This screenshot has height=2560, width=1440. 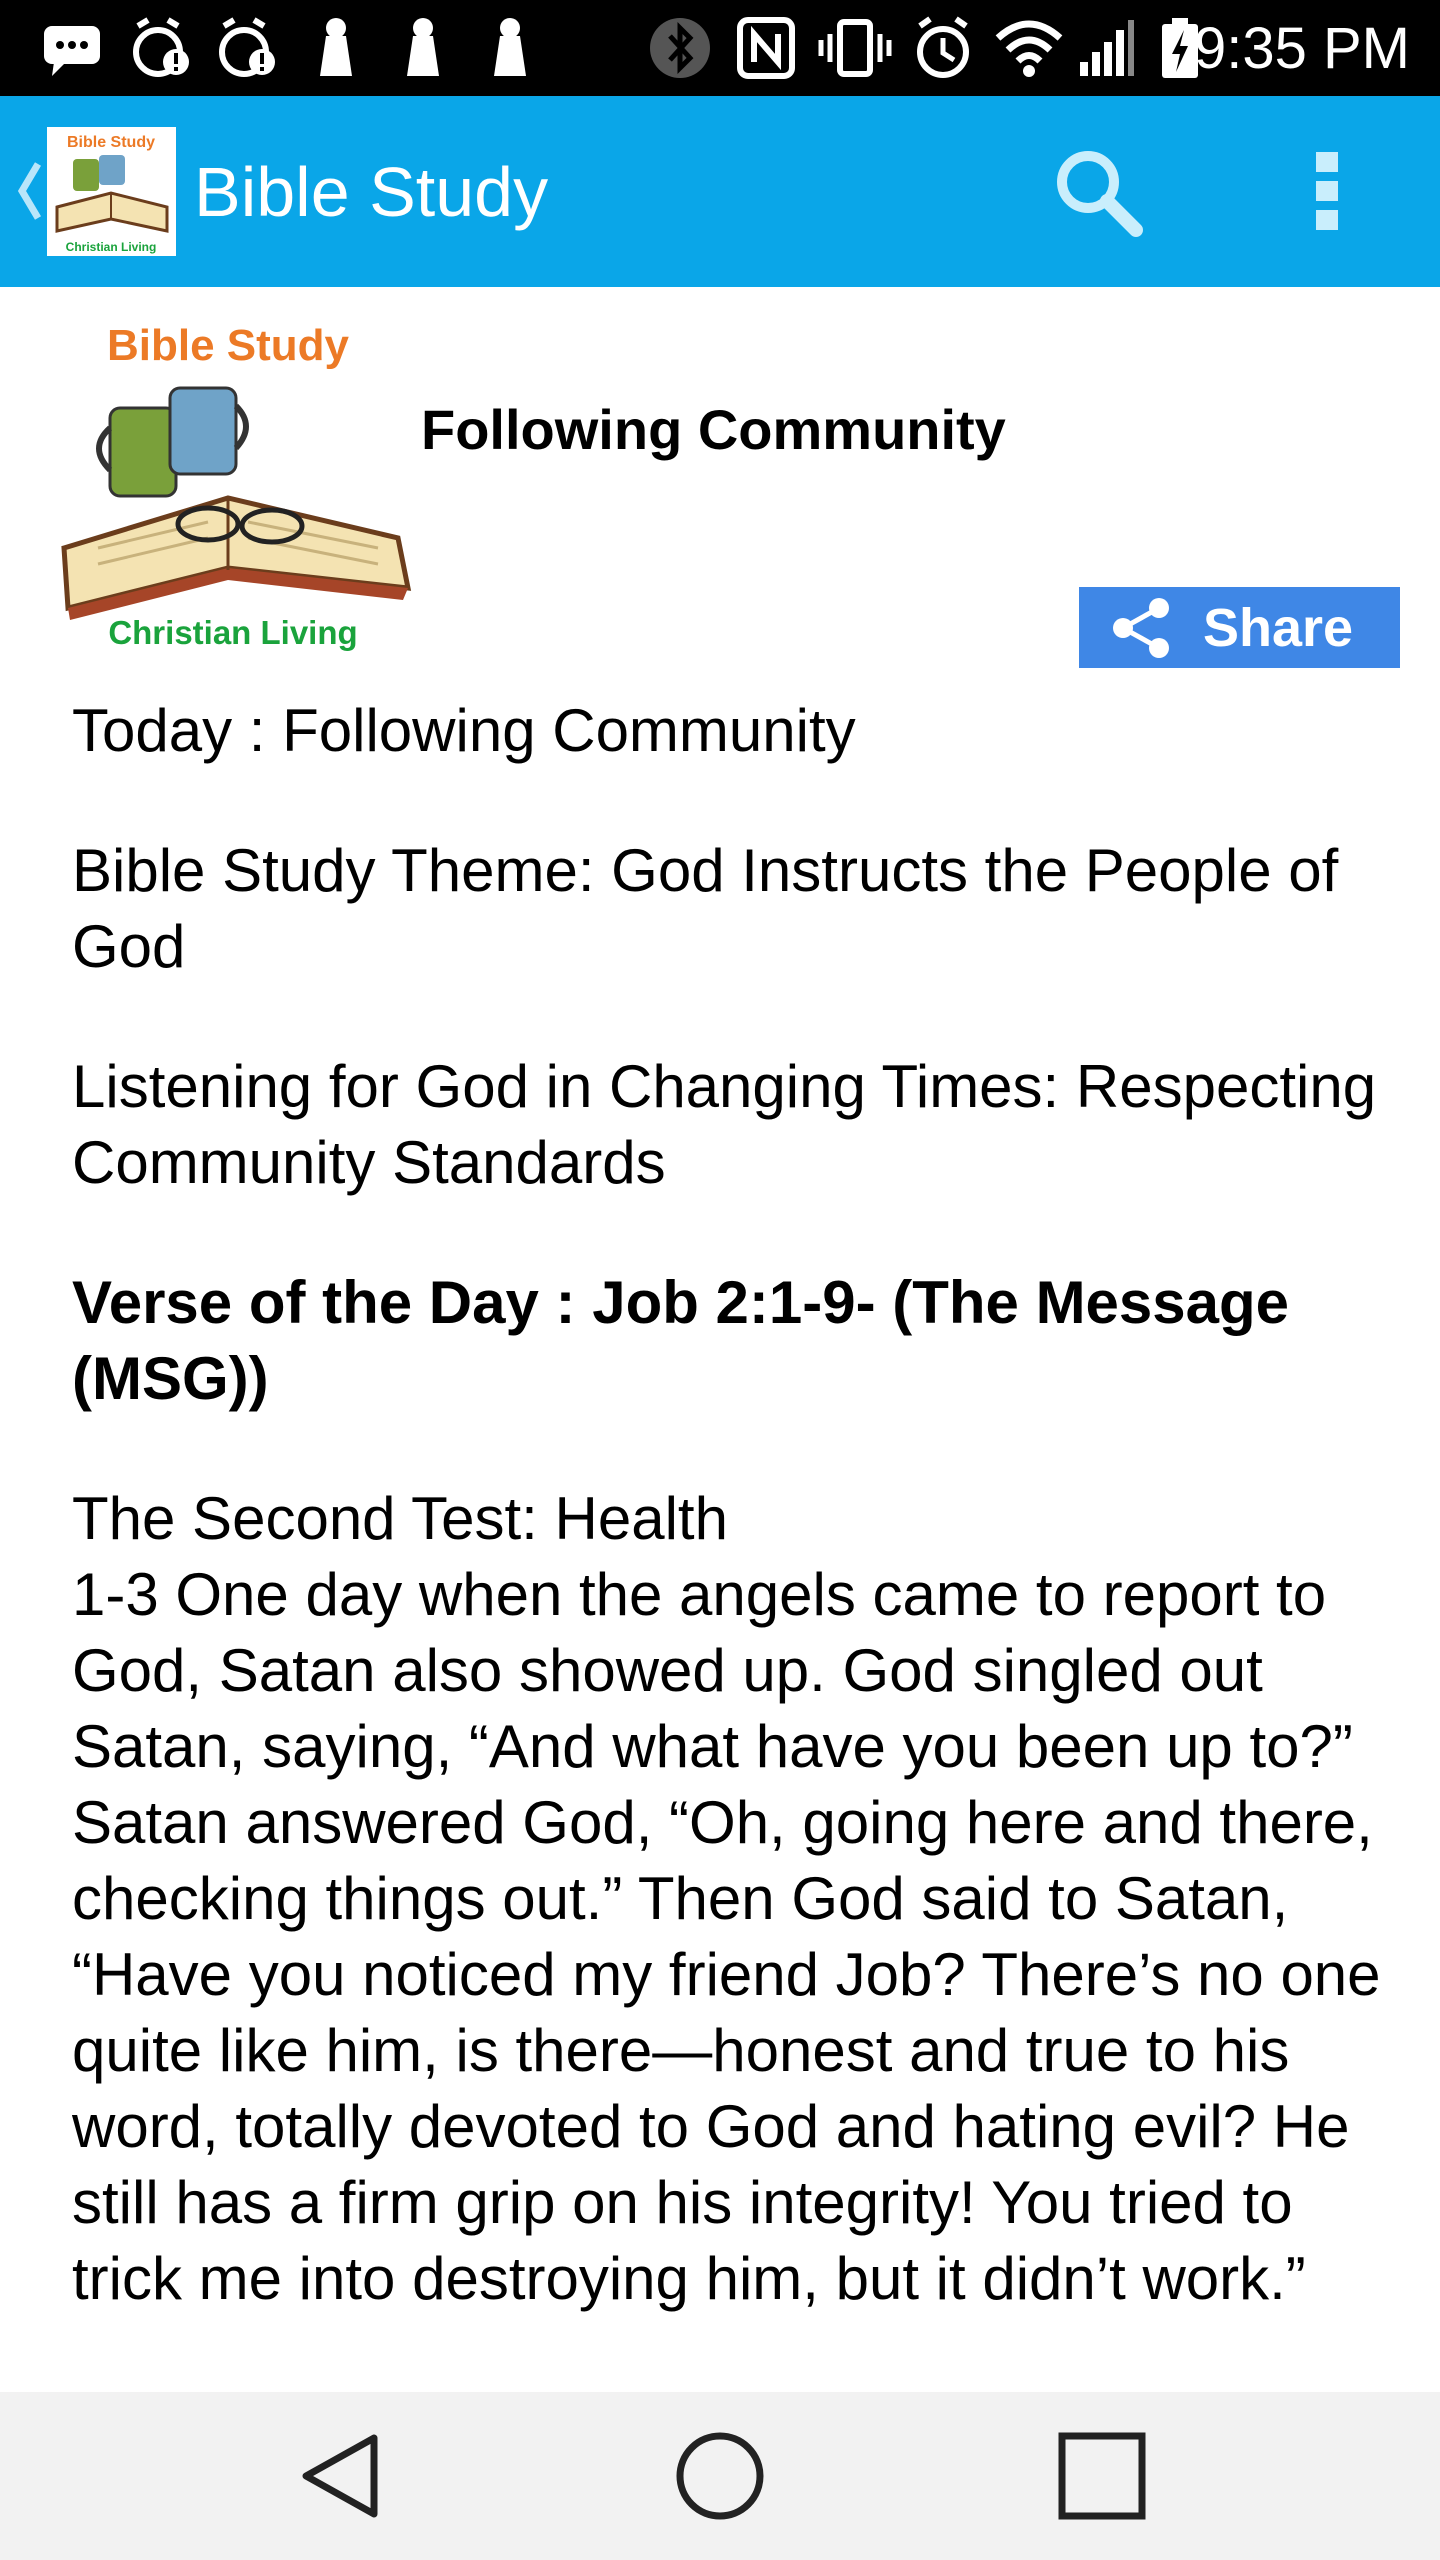 I want to click on page-title: Following Community, so click(x=713, y=429).